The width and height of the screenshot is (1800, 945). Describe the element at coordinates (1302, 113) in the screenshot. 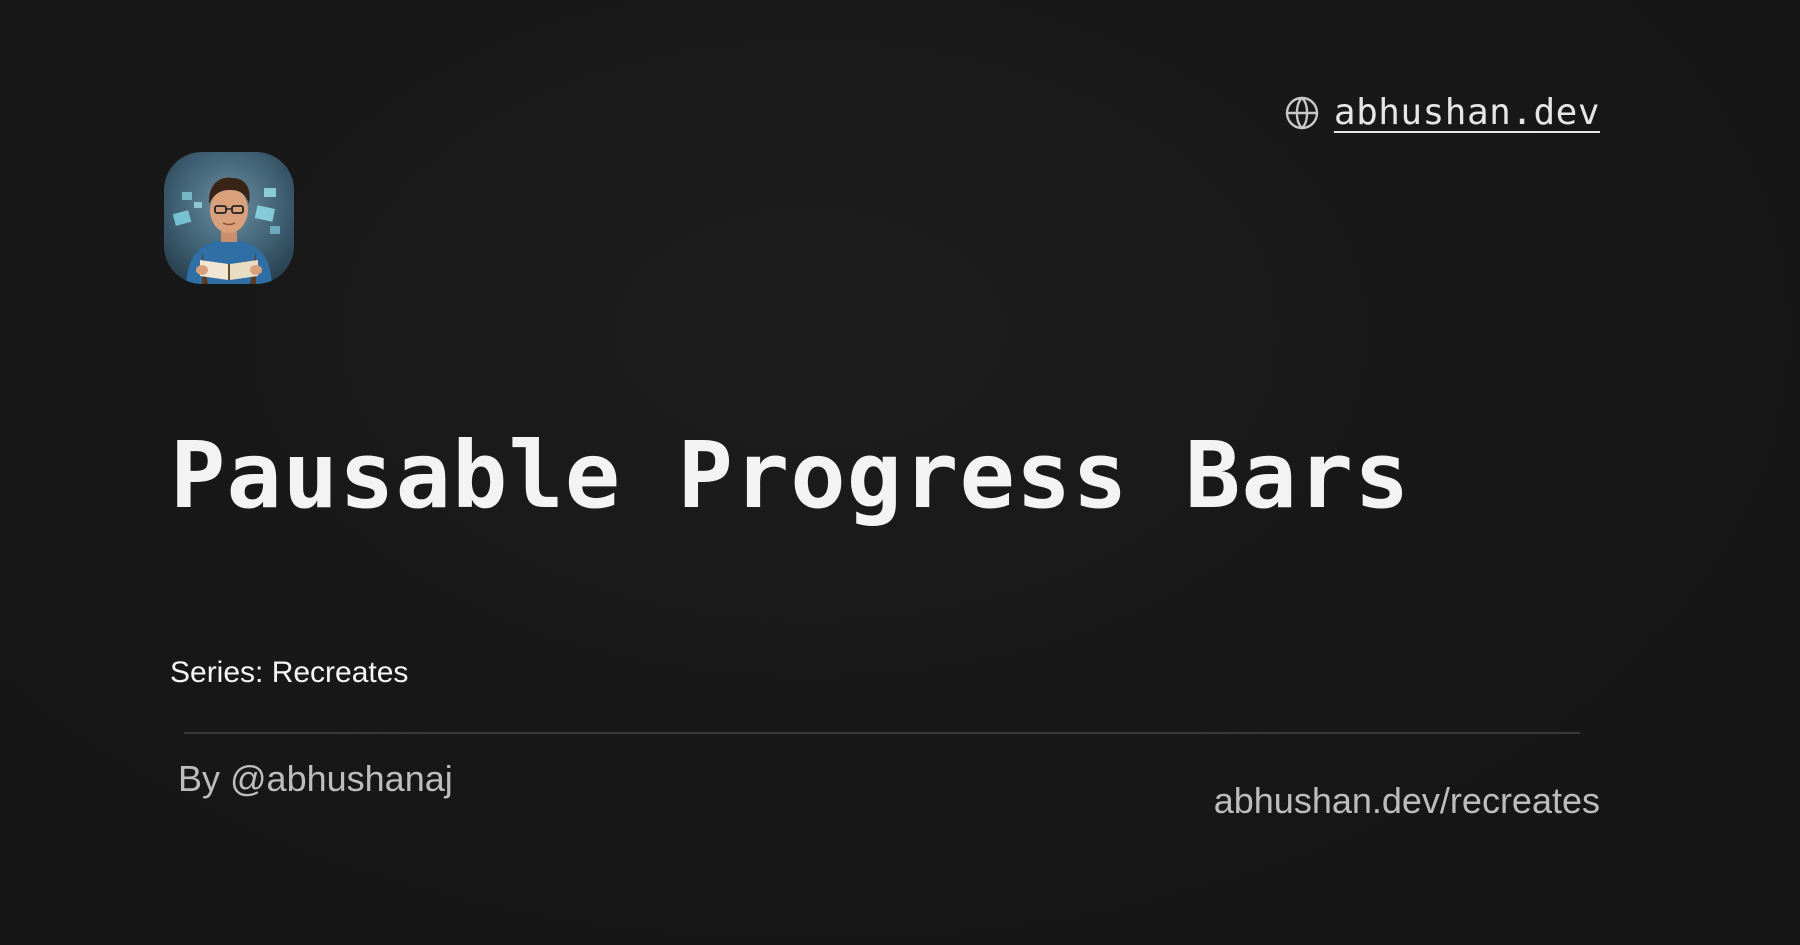

I see `globe-icon` at that location.